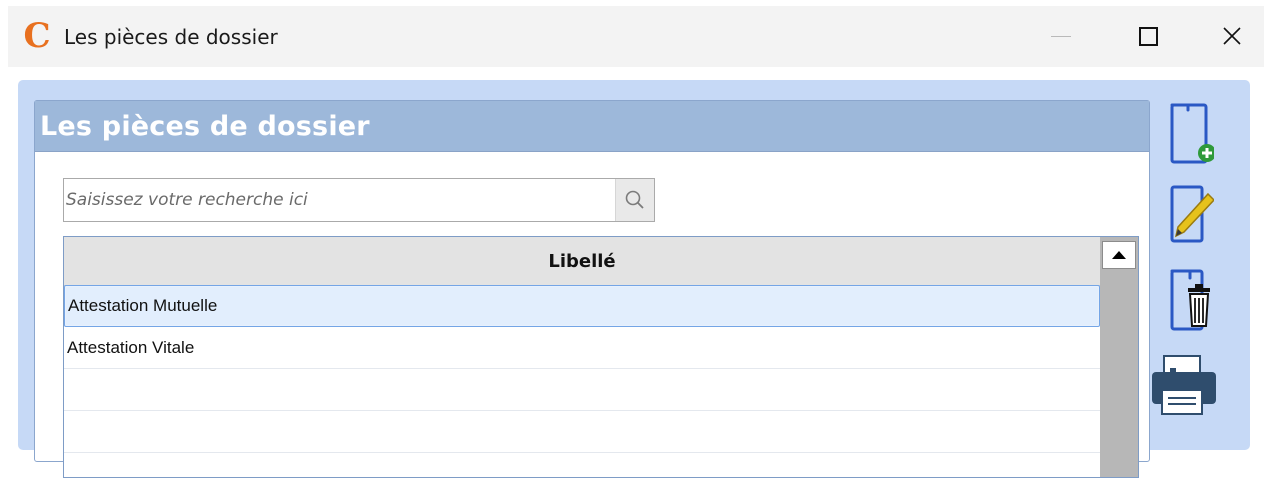 This screenshot has height=478, width=1264. I want to click on search-input, so click(339, 200).